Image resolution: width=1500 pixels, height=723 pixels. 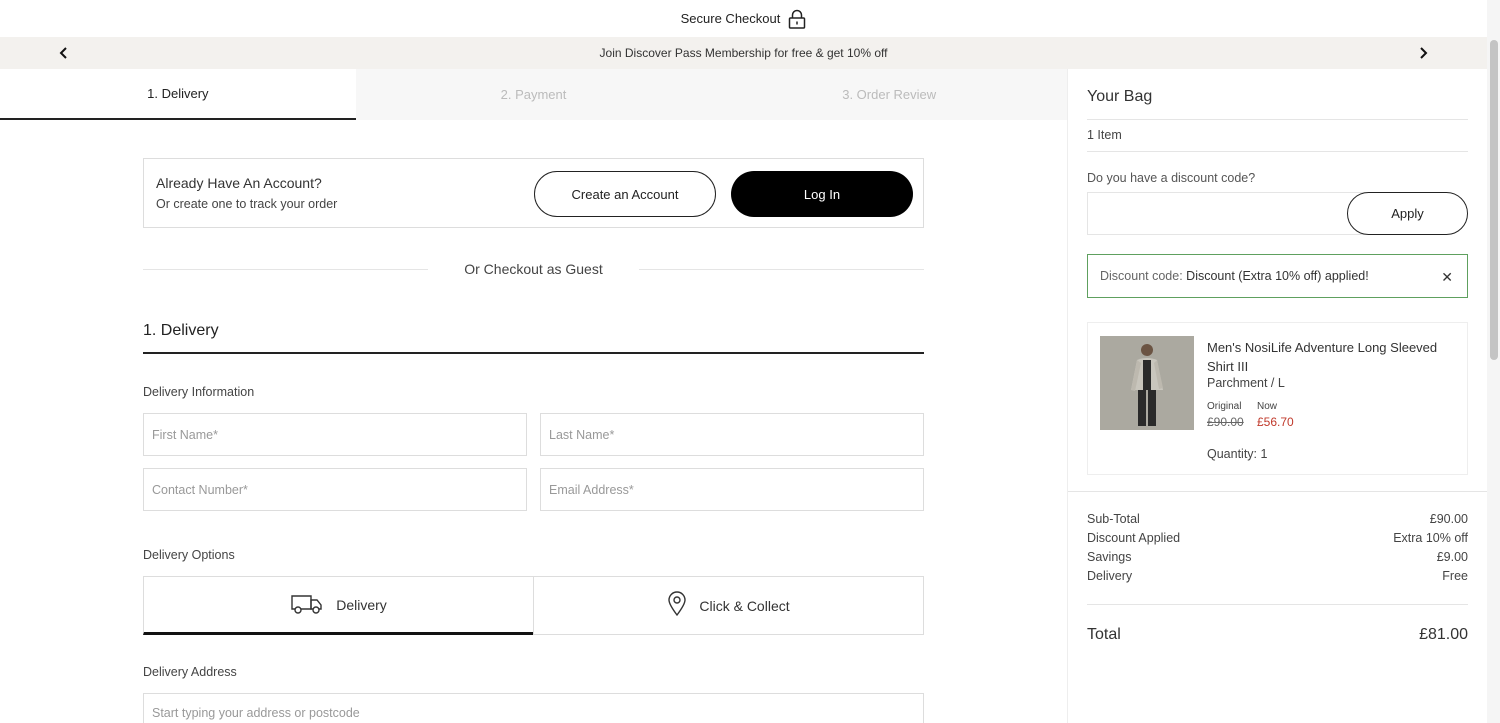 I want to click on address-search-input, so click(x=533, y=708).